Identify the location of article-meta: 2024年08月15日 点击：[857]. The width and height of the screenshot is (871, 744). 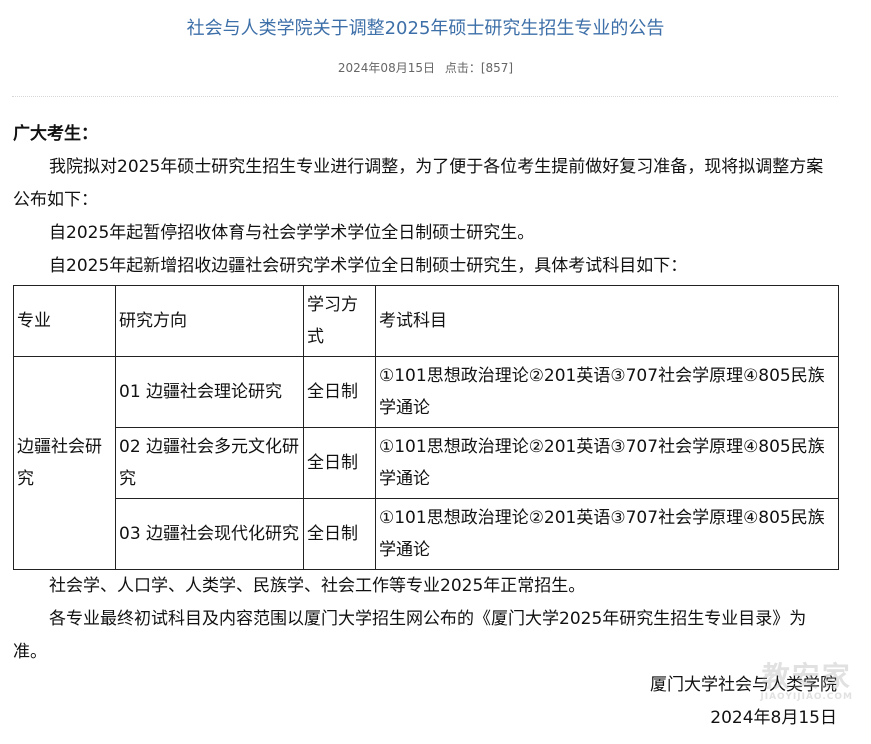
(425, 67).